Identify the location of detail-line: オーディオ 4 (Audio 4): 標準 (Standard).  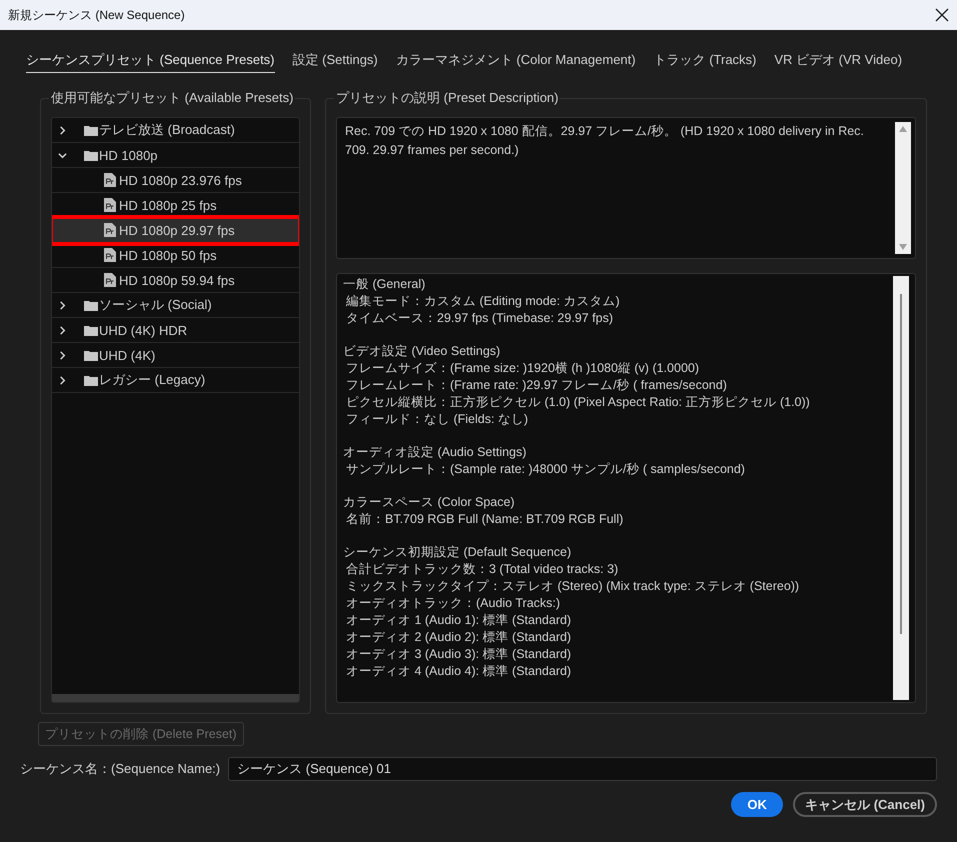
(458, 671).